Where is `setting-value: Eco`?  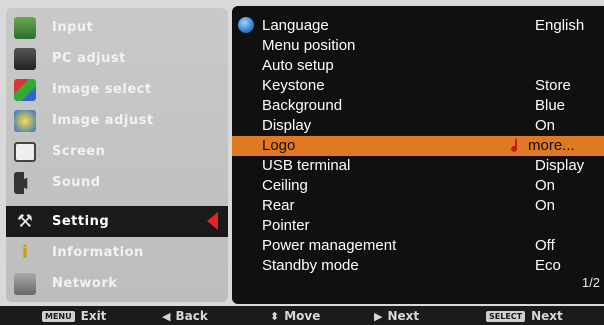 setting-value: Eco is located at coordinates (548, 265).